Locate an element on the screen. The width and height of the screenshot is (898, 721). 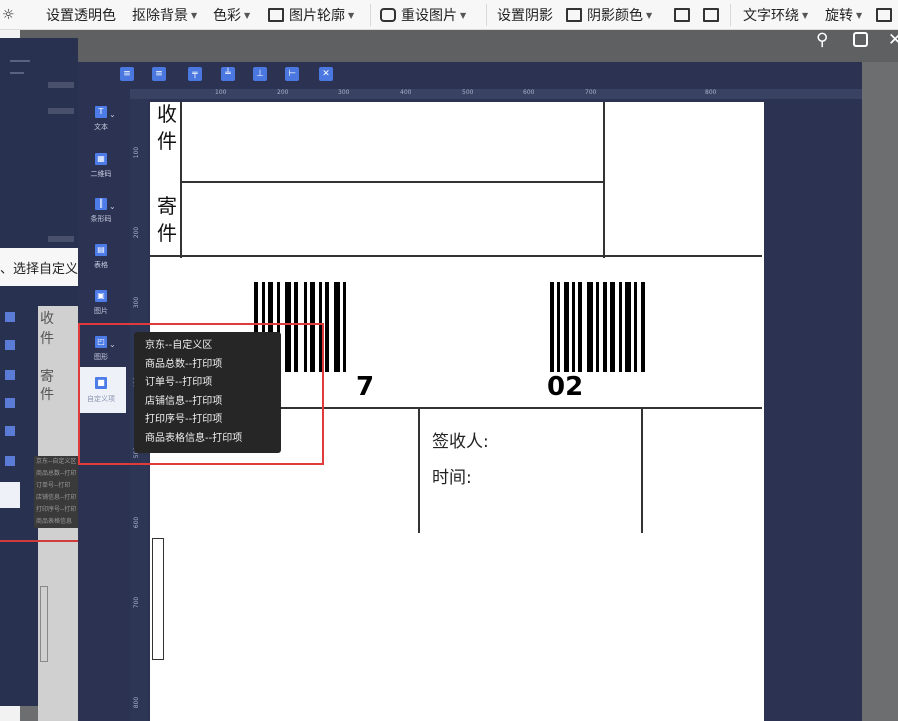
align-button is located at coordinates (886, 15).